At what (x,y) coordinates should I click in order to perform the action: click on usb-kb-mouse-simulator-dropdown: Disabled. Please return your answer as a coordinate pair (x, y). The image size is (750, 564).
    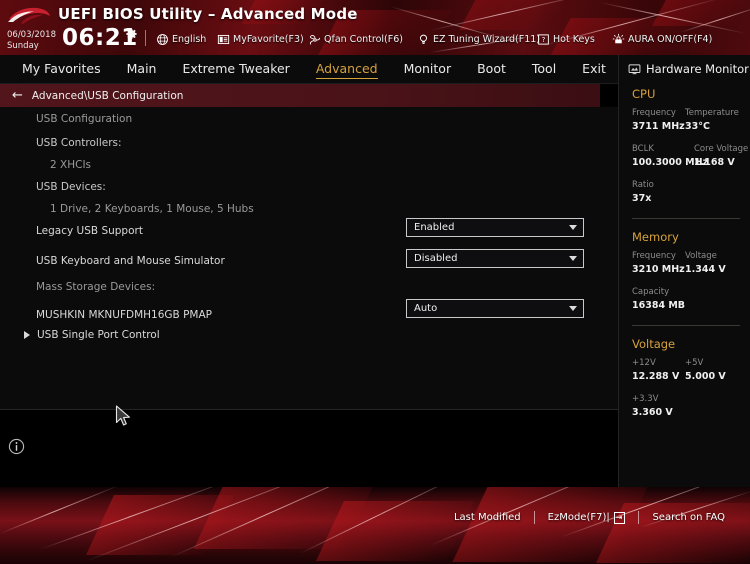
    Looking at the image, I should click on (495, 258).